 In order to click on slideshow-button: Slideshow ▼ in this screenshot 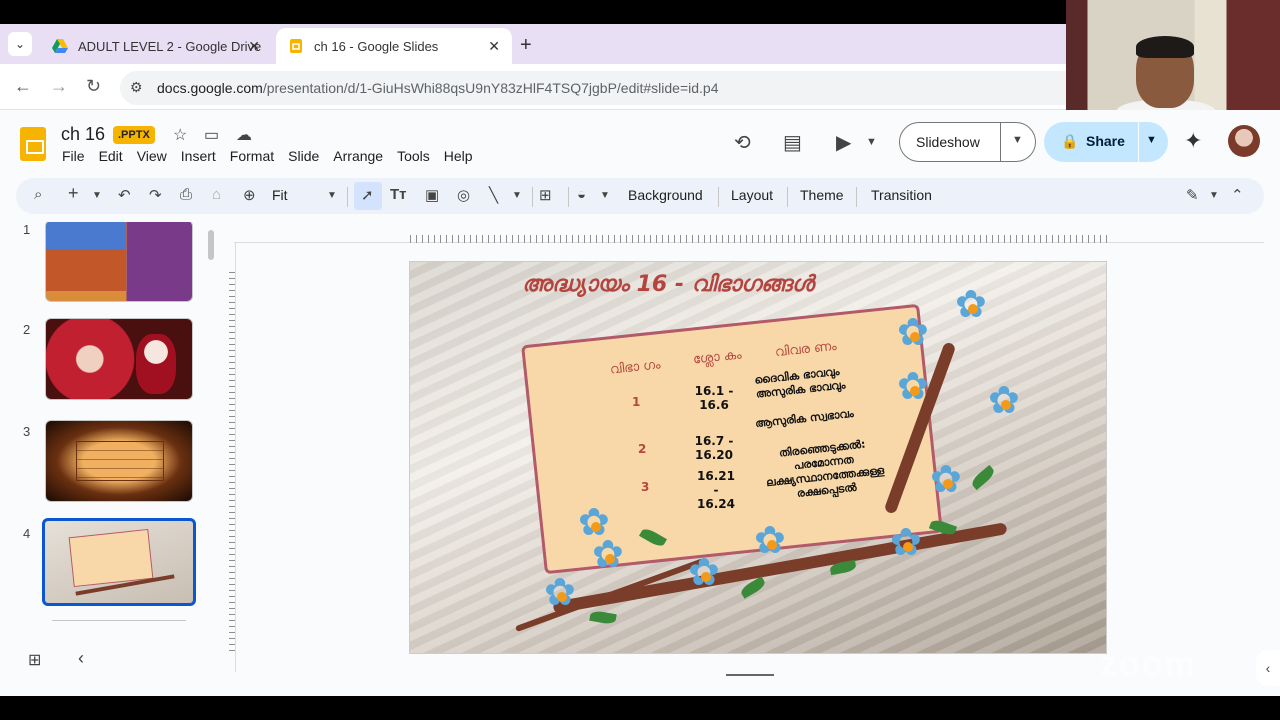, I will do `click(967, 142)`.